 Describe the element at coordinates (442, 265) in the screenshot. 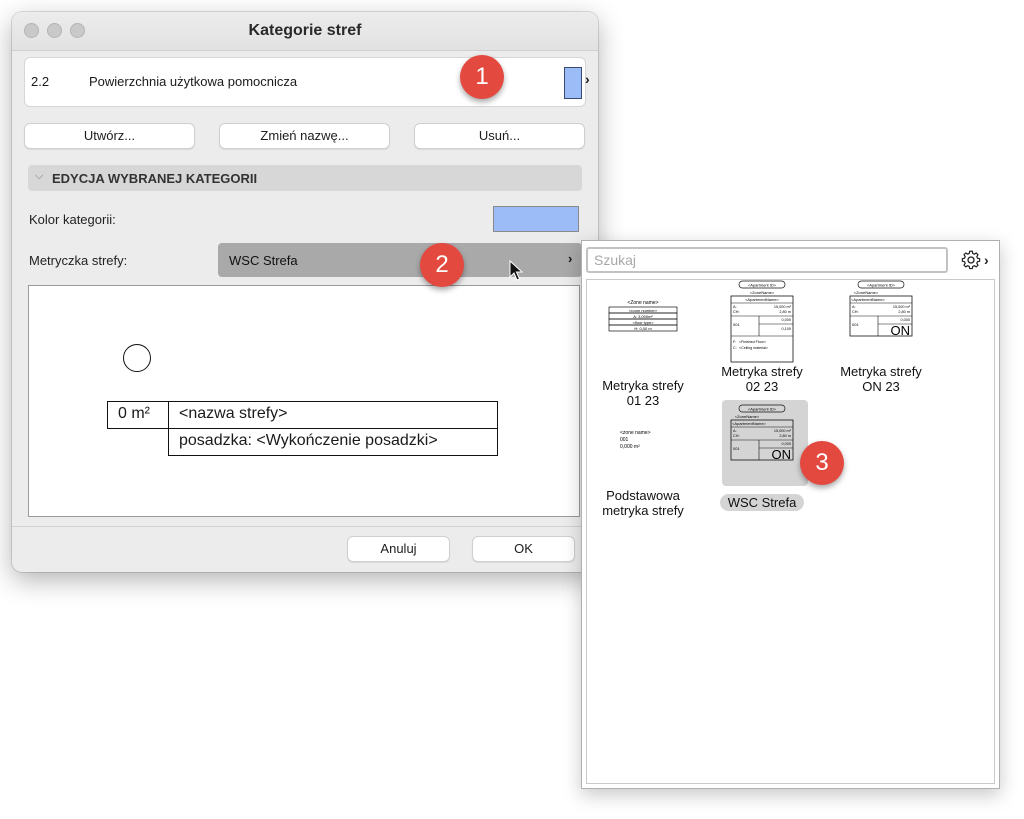

I see `step-marker-2: 2` at that location.